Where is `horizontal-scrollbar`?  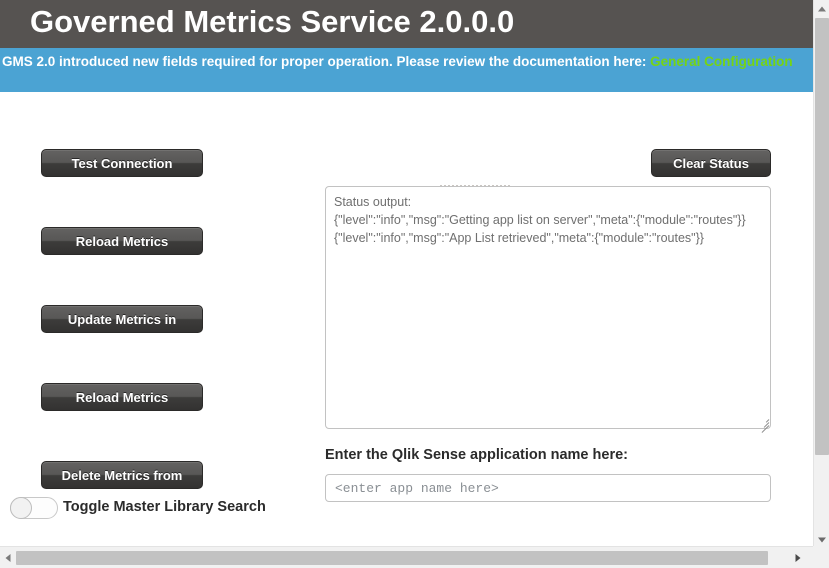
horizontal-scrollbar is located at coordinates (406, 557).